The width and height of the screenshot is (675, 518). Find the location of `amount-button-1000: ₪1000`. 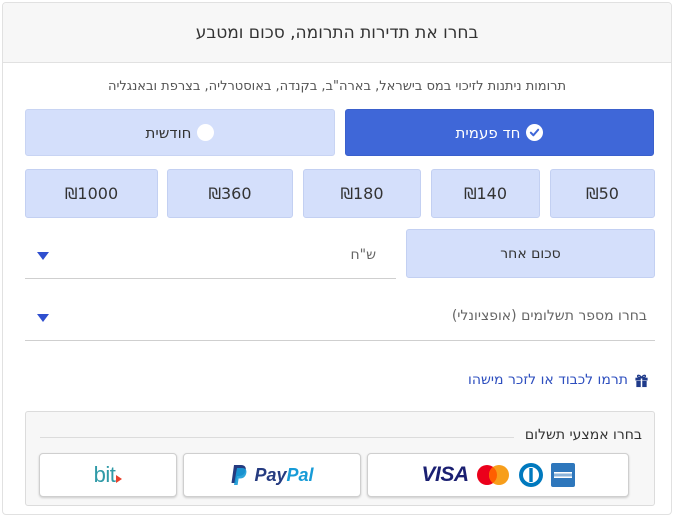

amount-button-1000: ₪1000 is located at coordinates (91, 193).